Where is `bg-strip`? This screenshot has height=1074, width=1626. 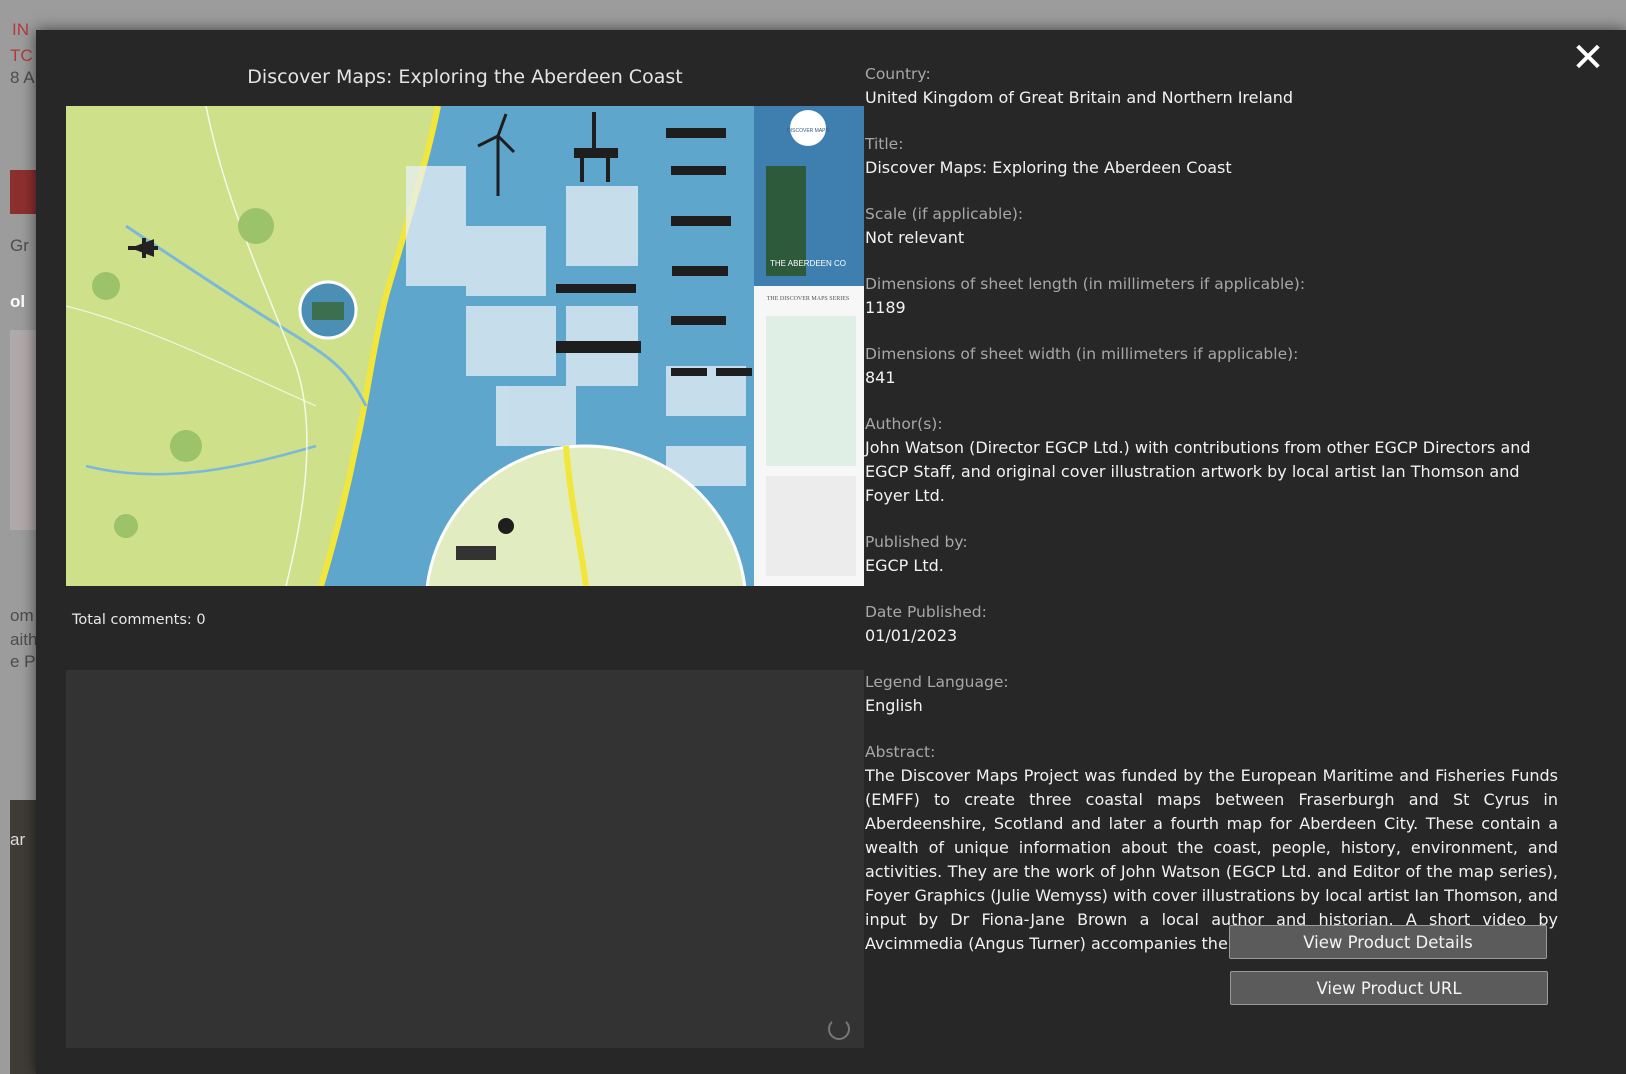 bg-strip is located at coordinates (23, 430).